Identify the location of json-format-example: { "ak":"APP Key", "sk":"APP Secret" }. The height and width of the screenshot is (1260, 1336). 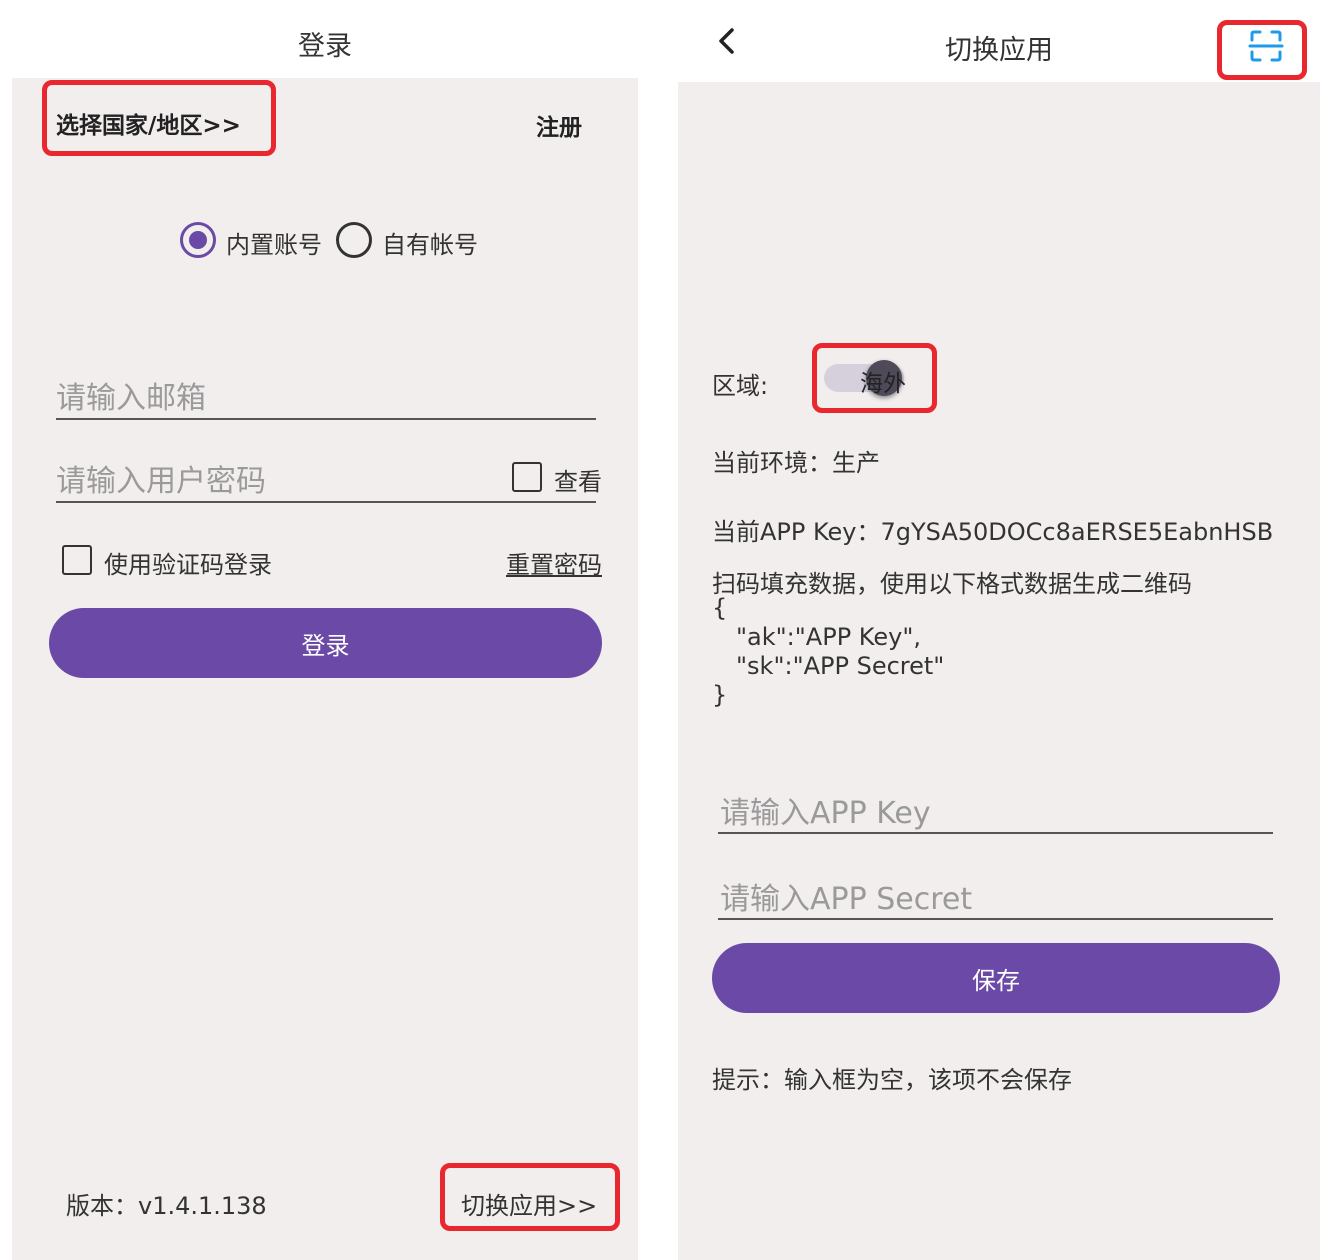
(828, 652).